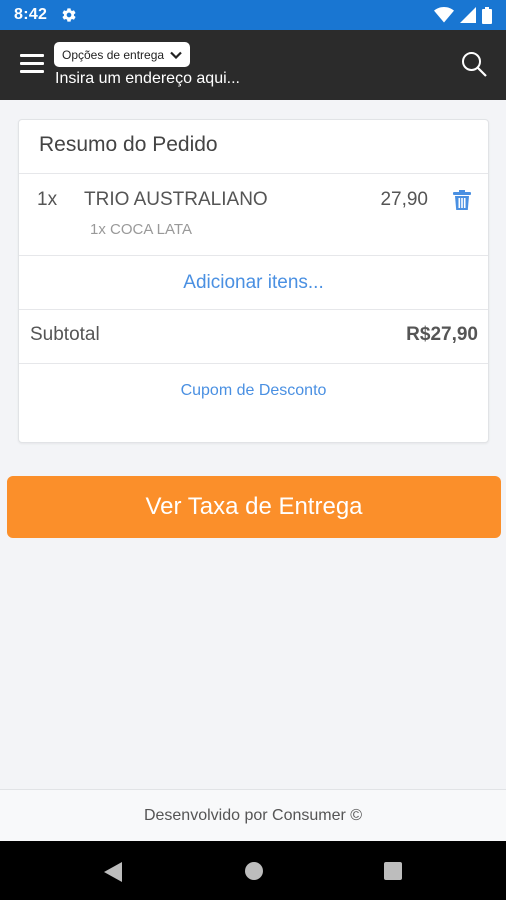 The image size is (506, 900). Describe the element at coordinates (65, 334) in the screenshot. I see `subtotal-label: Subtotal` at that location.